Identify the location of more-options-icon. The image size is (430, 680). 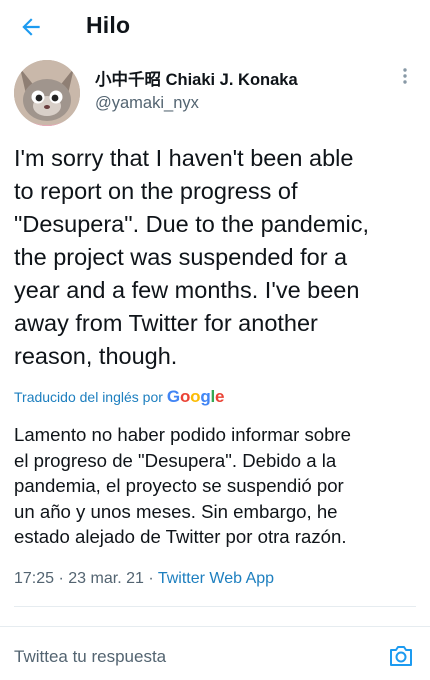
(405, 76).